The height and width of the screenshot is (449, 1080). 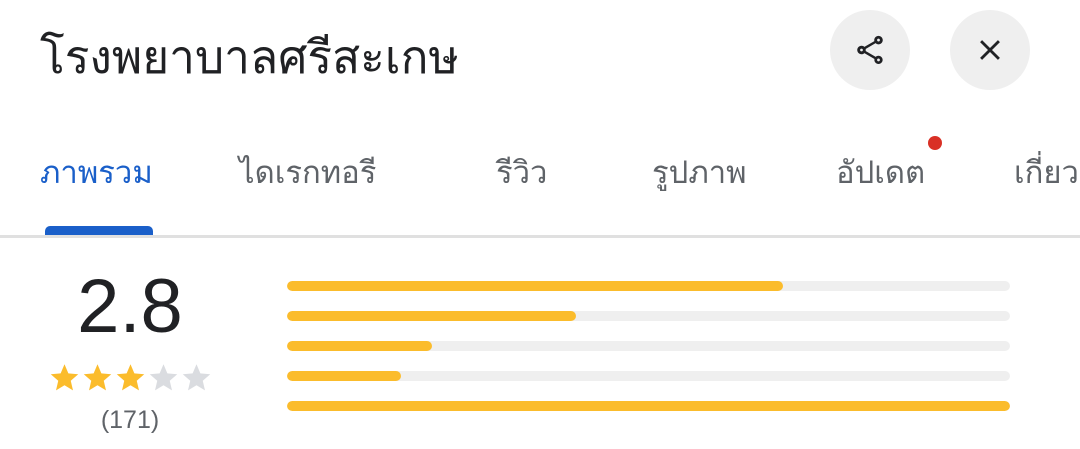 What do you see at coordinates (96, 173) in the screenshot?
I see `tab-overview: ภาพรวม` at bounding box center [96, 173].